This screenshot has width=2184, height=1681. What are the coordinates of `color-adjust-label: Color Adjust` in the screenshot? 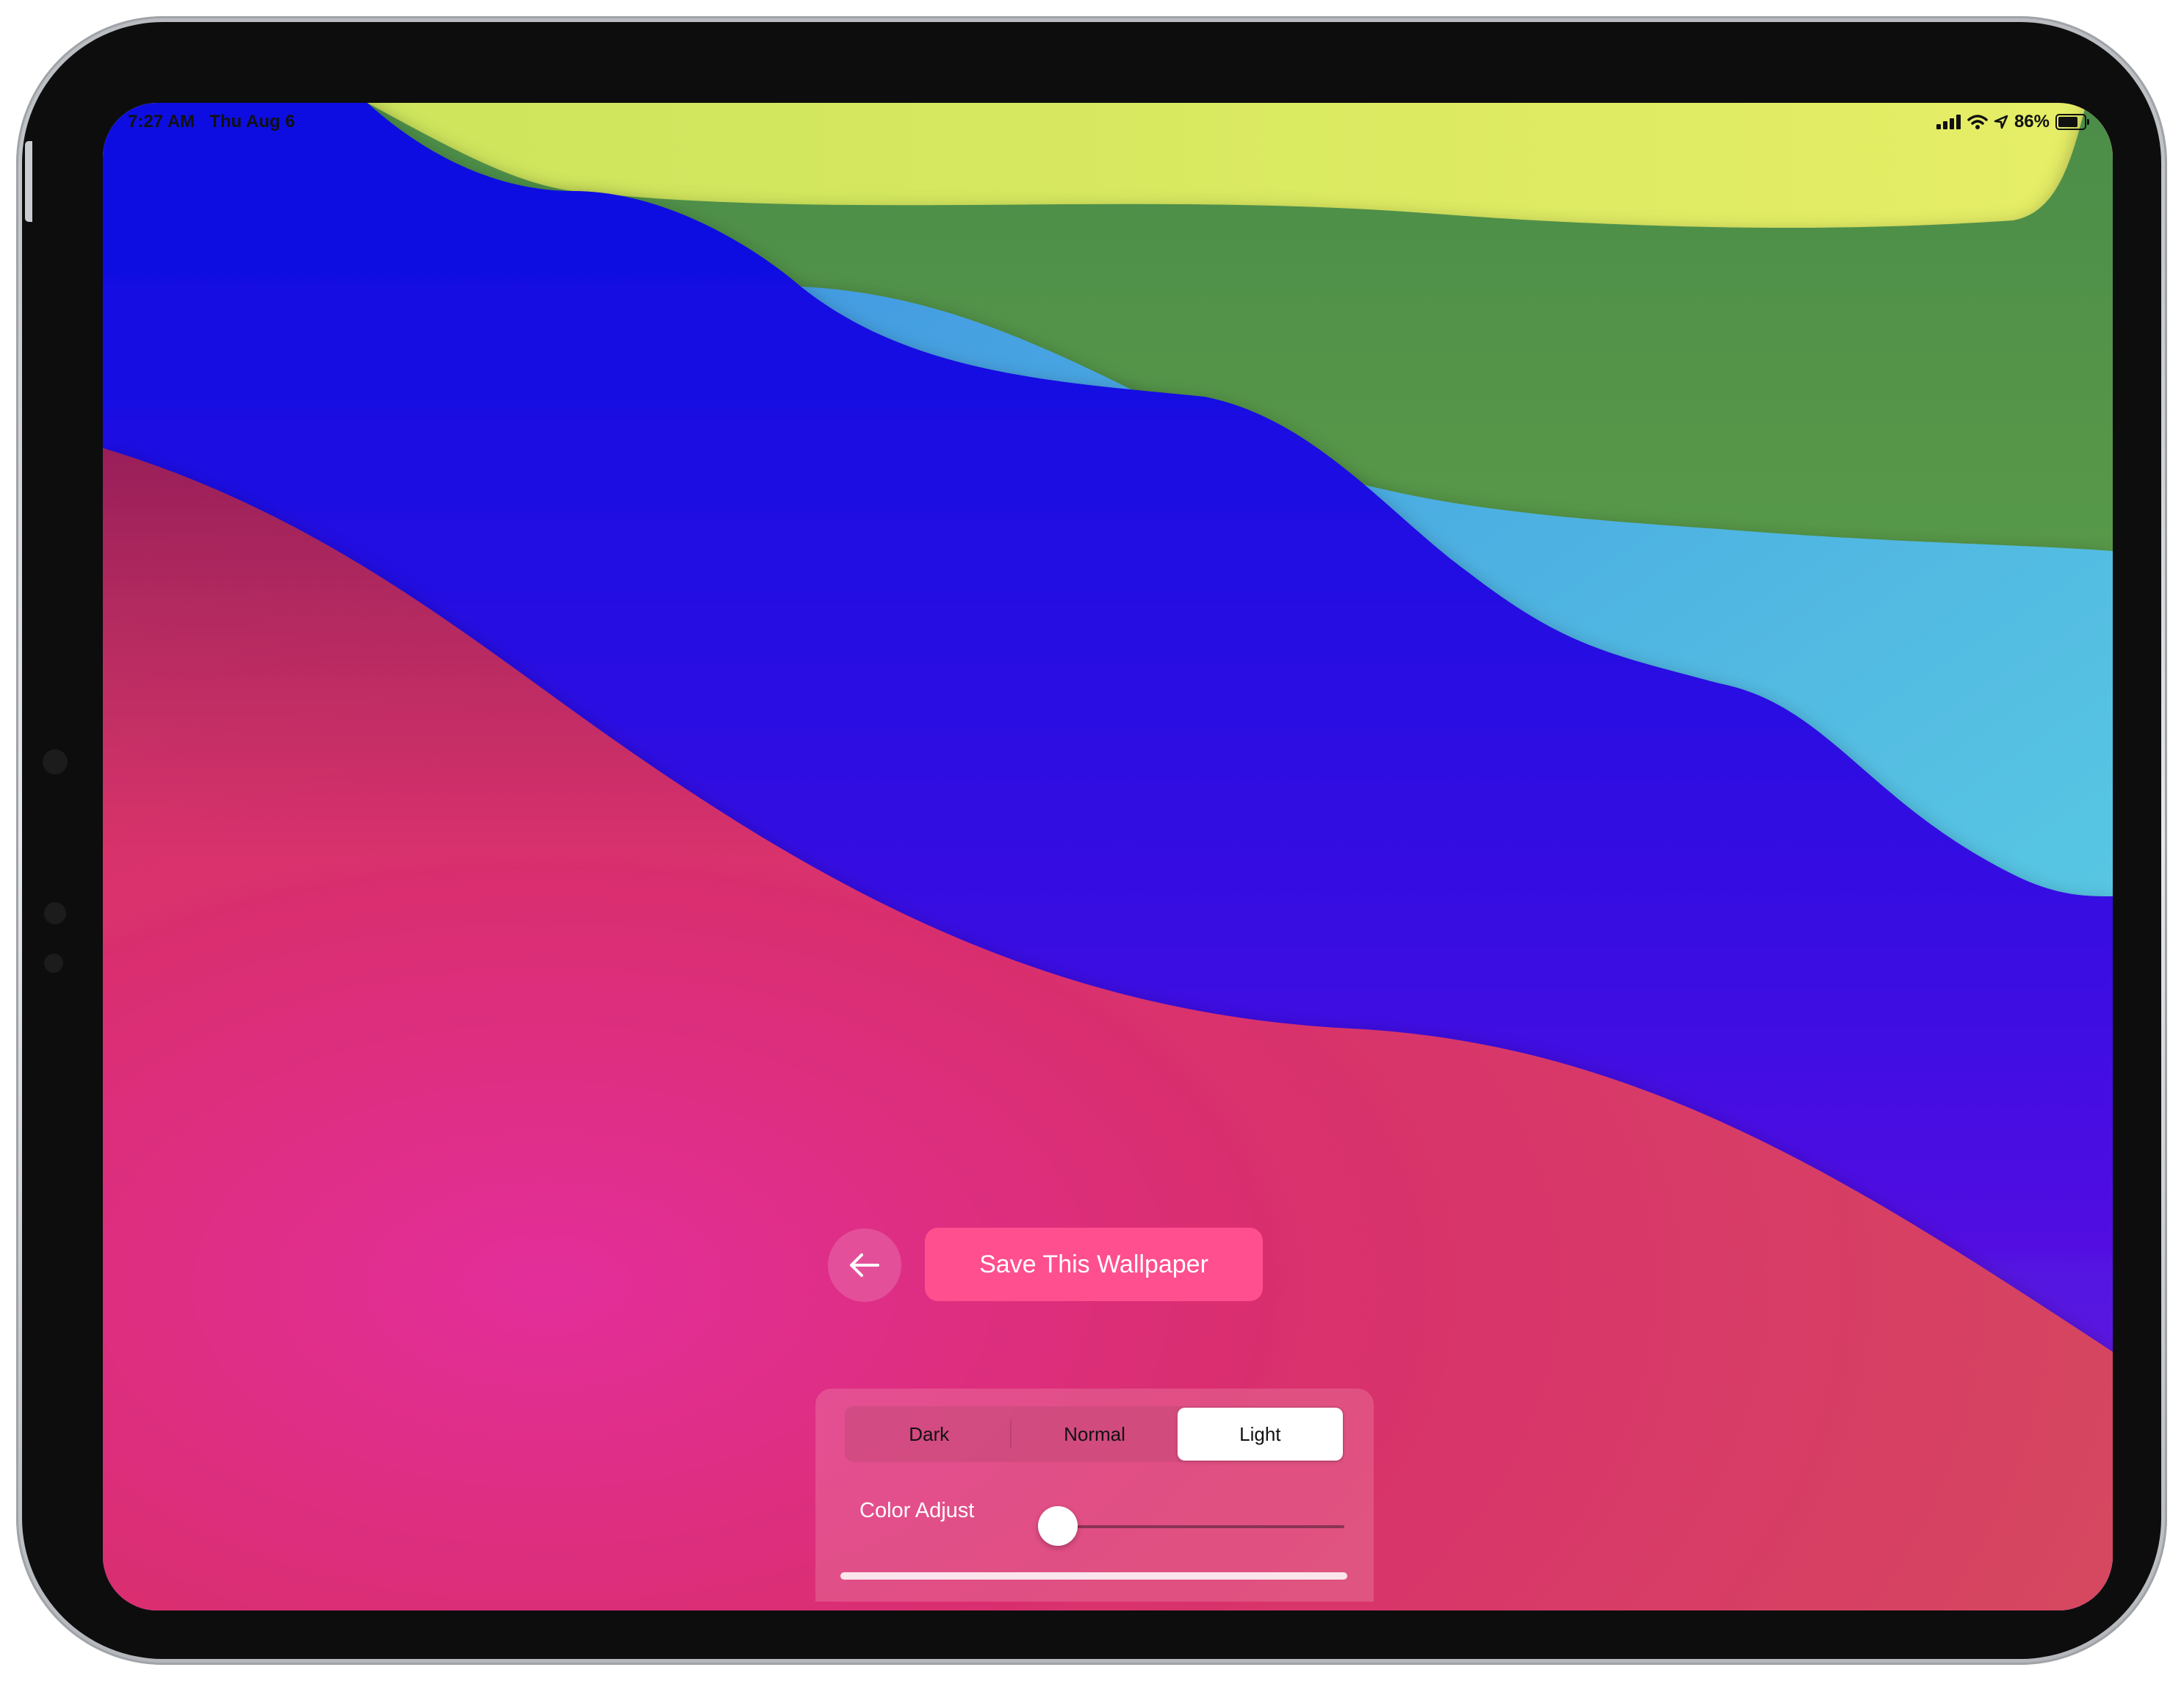 It's located at (917, 1510).